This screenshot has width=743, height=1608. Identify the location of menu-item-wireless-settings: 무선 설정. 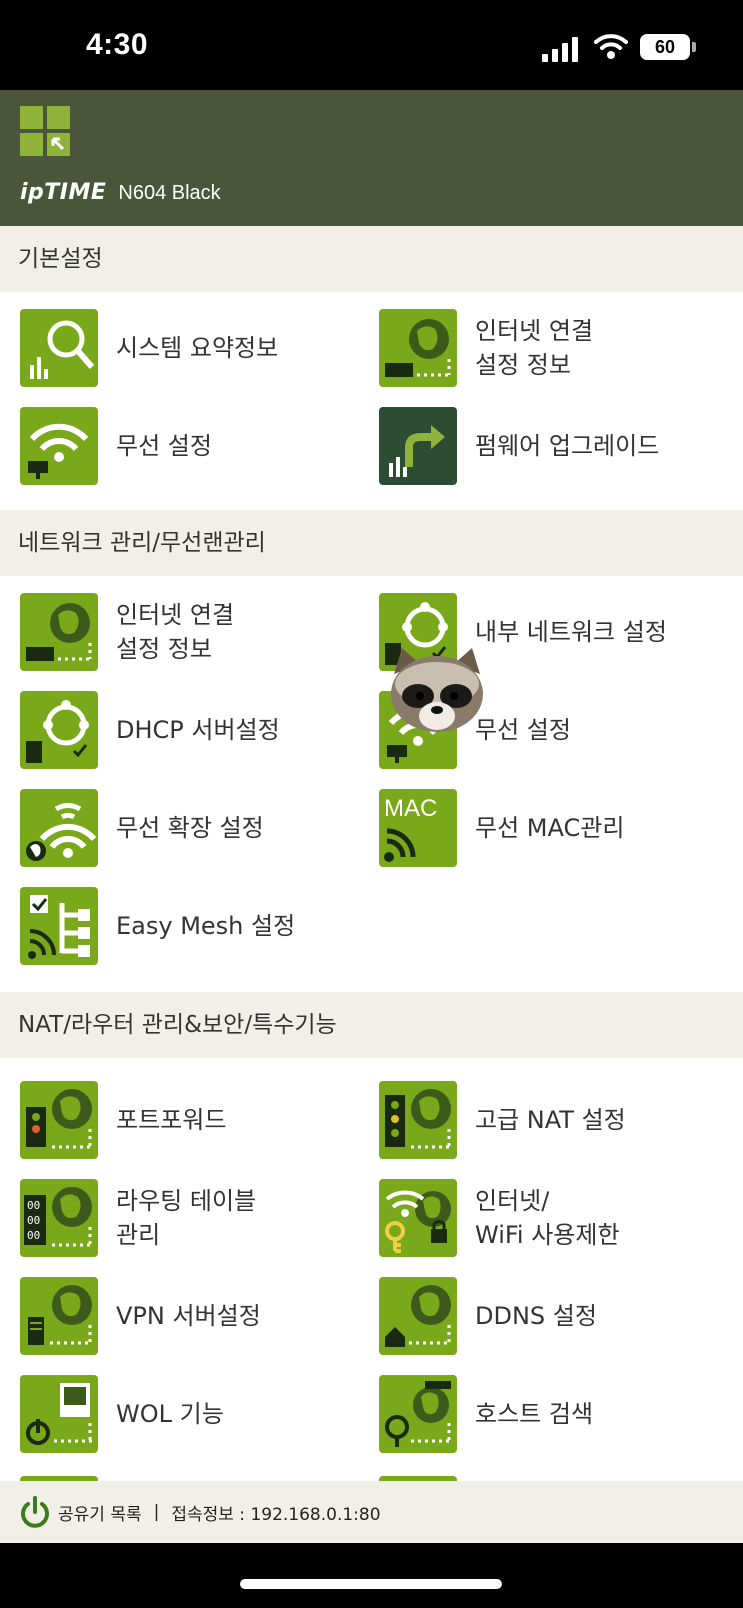
(116, 446).